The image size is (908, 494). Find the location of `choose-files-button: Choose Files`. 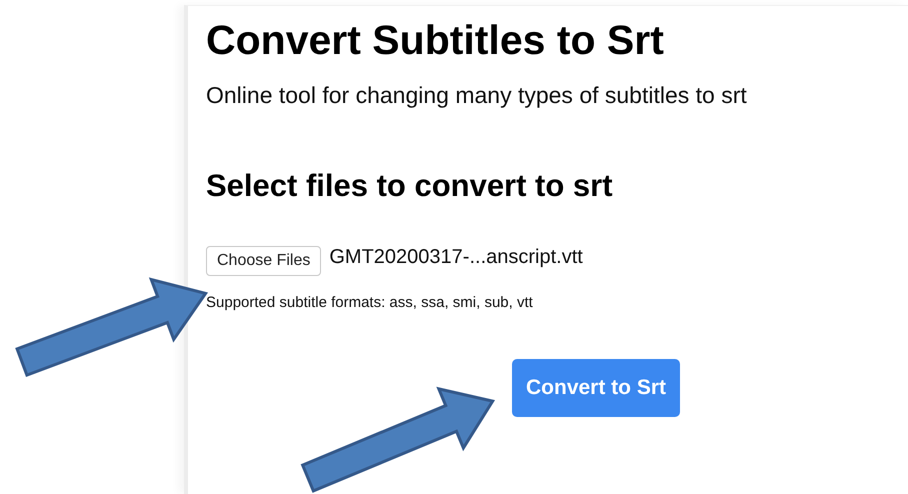

choose-files-button: Choose Files is located at coordinates (264, 261).